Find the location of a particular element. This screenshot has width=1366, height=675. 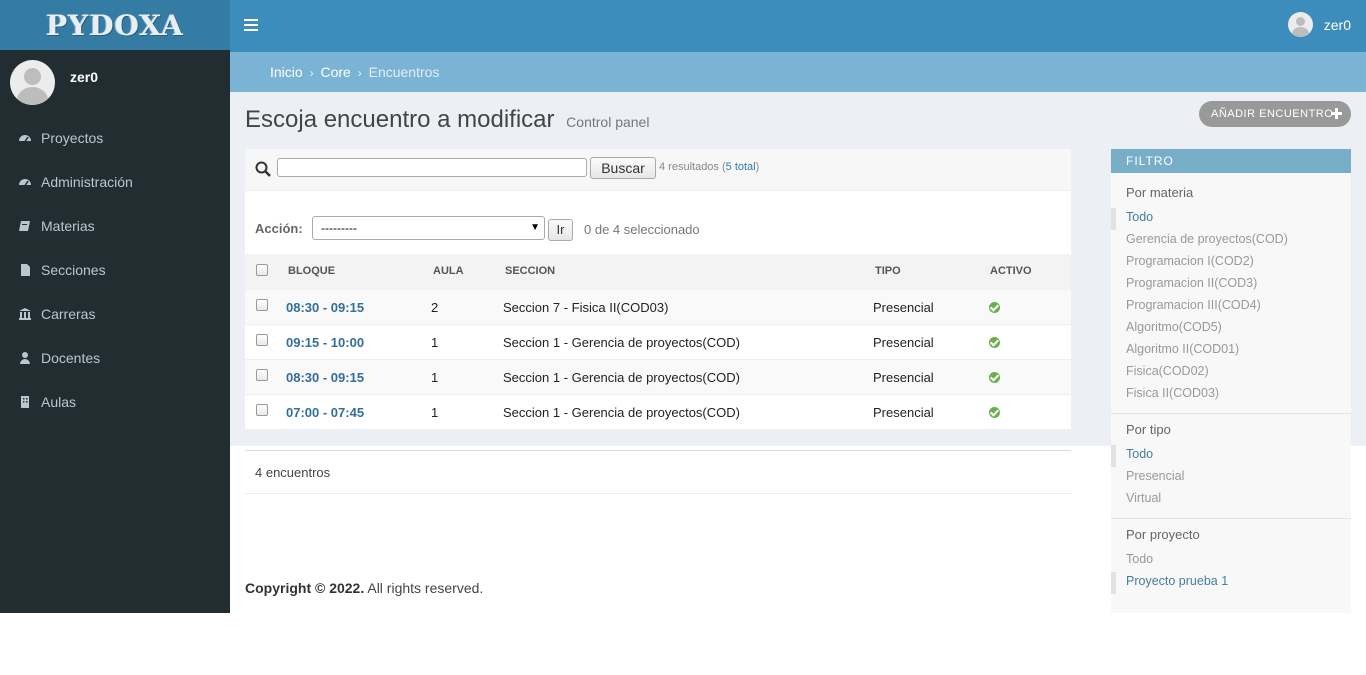

go-button: Ir is located at coordinates (560, 230).